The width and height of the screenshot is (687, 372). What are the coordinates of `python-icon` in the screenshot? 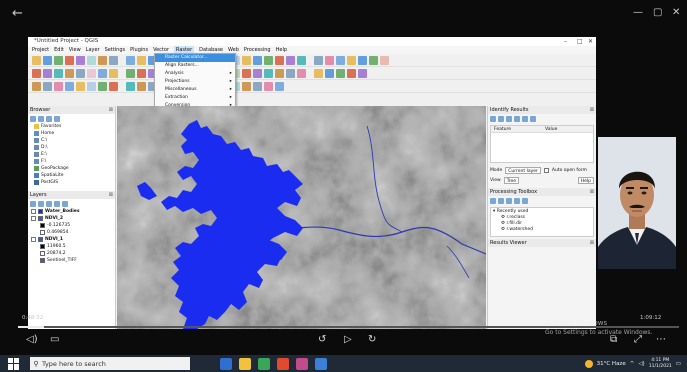 It's located at (122, 86).